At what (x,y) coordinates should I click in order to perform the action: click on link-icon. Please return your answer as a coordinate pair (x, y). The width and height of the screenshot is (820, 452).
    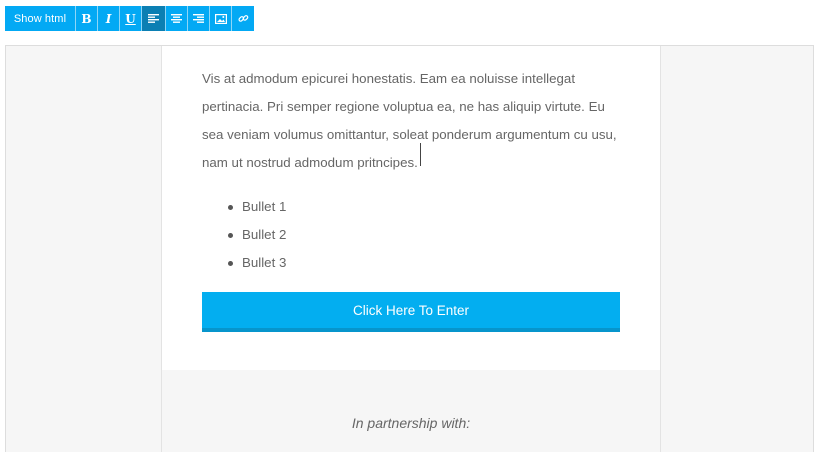
    Looking at the image, I should click on (242, 18).